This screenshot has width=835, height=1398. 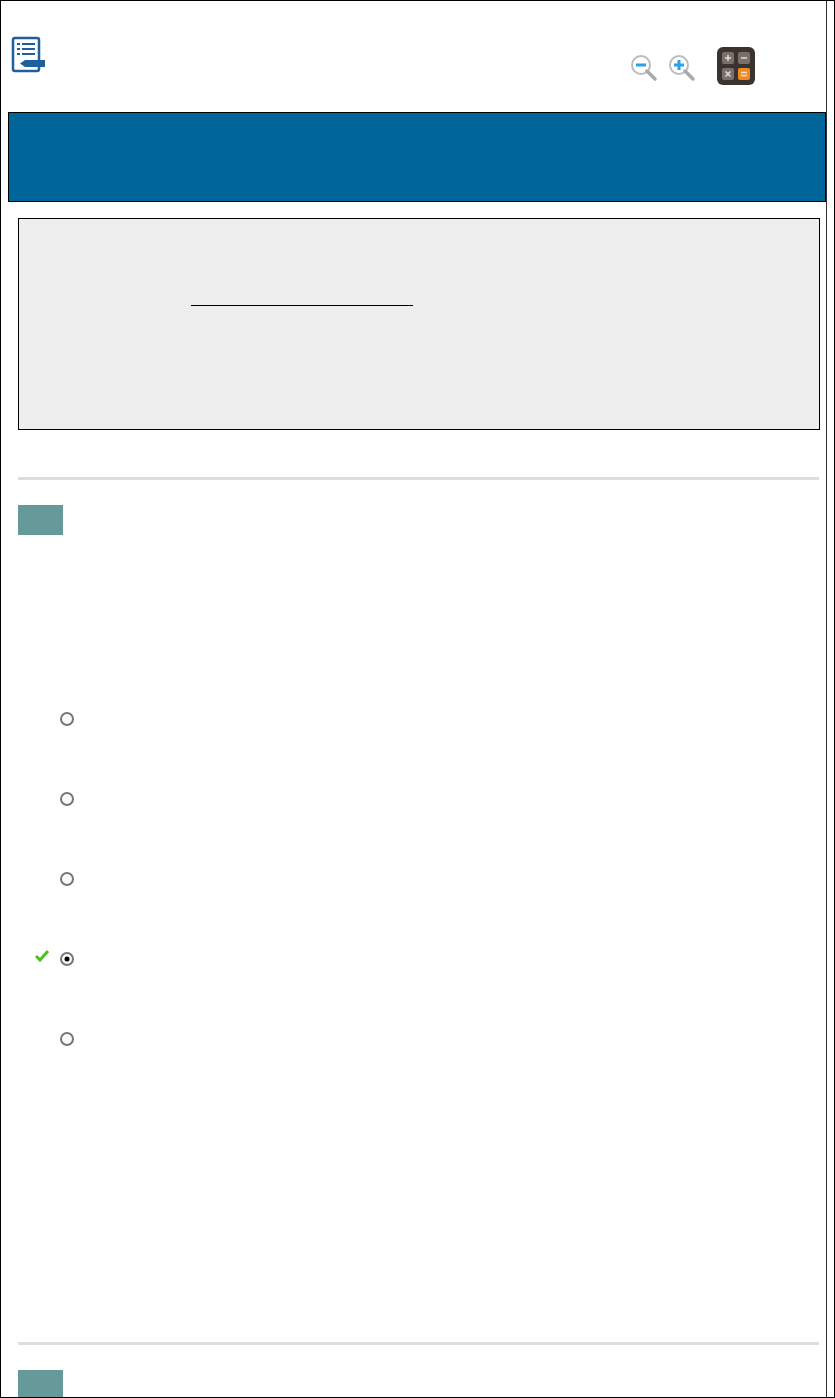 What do you see at coordinates (682, 68) in the screenshot?
I see `zoom-in-icon` at bounding box center [682, 68].